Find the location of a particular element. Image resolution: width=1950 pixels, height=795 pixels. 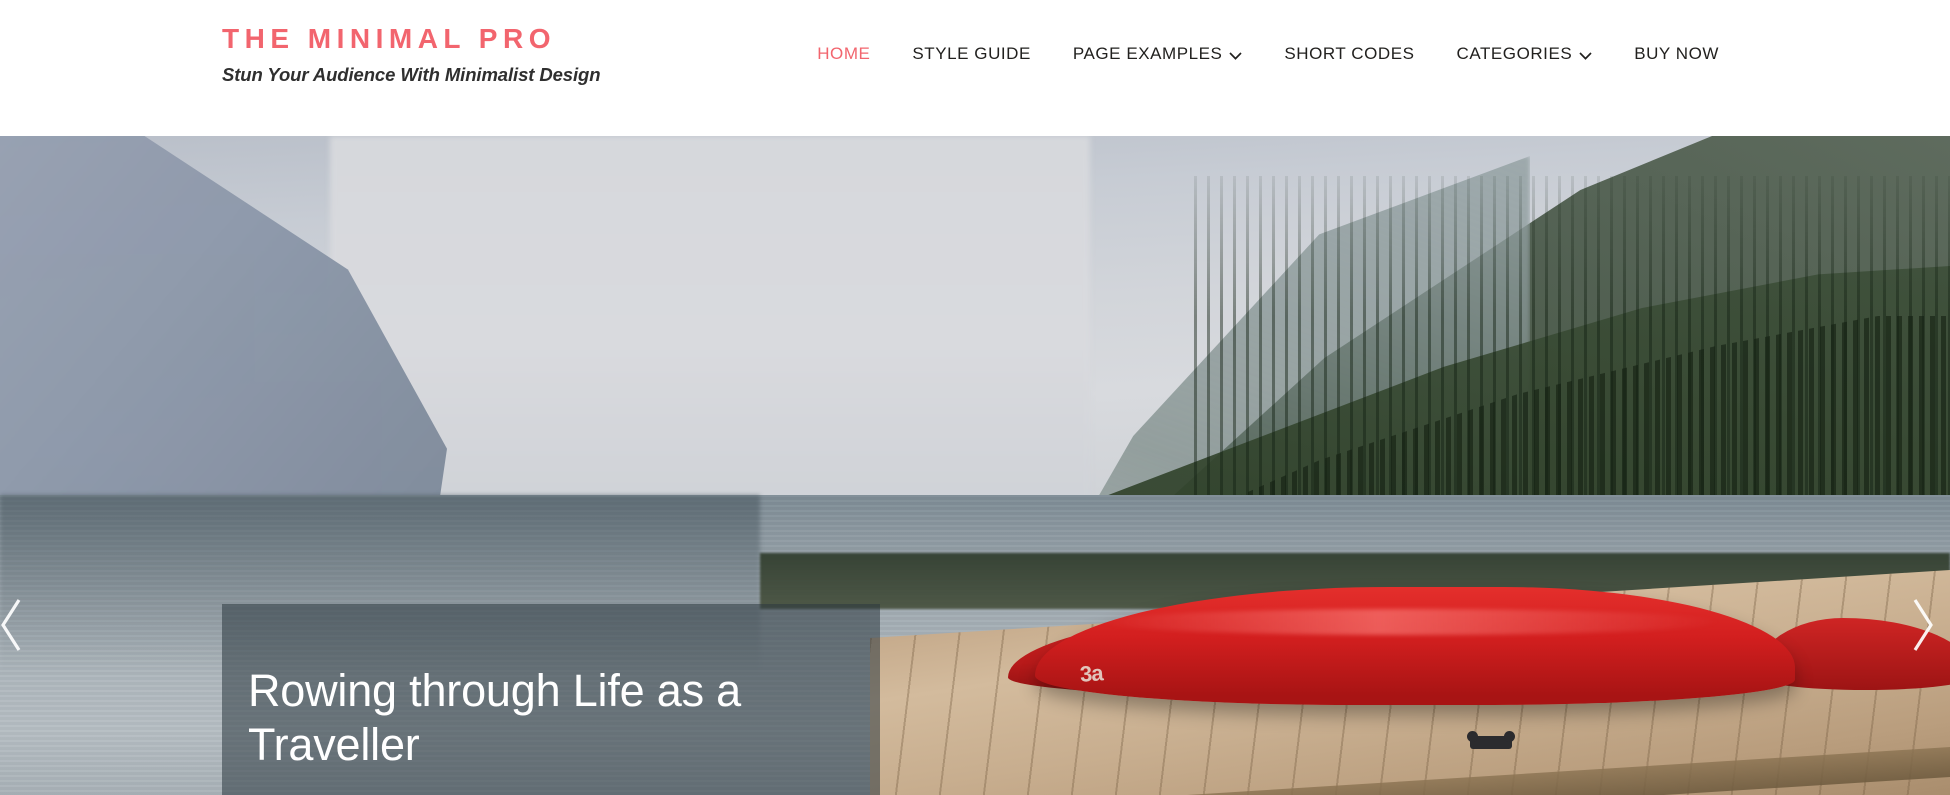

brand-title: THE MINIMAL PRO is located at coordinates (389, 38).